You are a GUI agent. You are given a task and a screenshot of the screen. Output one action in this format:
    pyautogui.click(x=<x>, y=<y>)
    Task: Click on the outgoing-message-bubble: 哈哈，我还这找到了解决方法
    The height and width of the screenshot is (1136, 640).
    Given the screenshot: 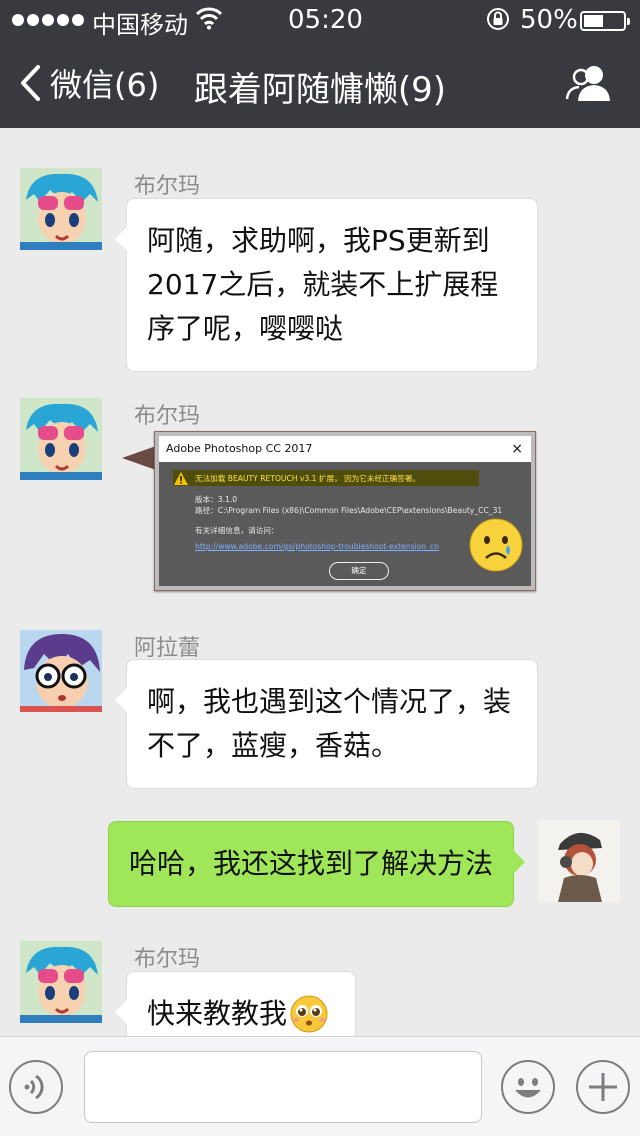 What is the action you would take?
    pyautogui.click(x=316, y=864)
    